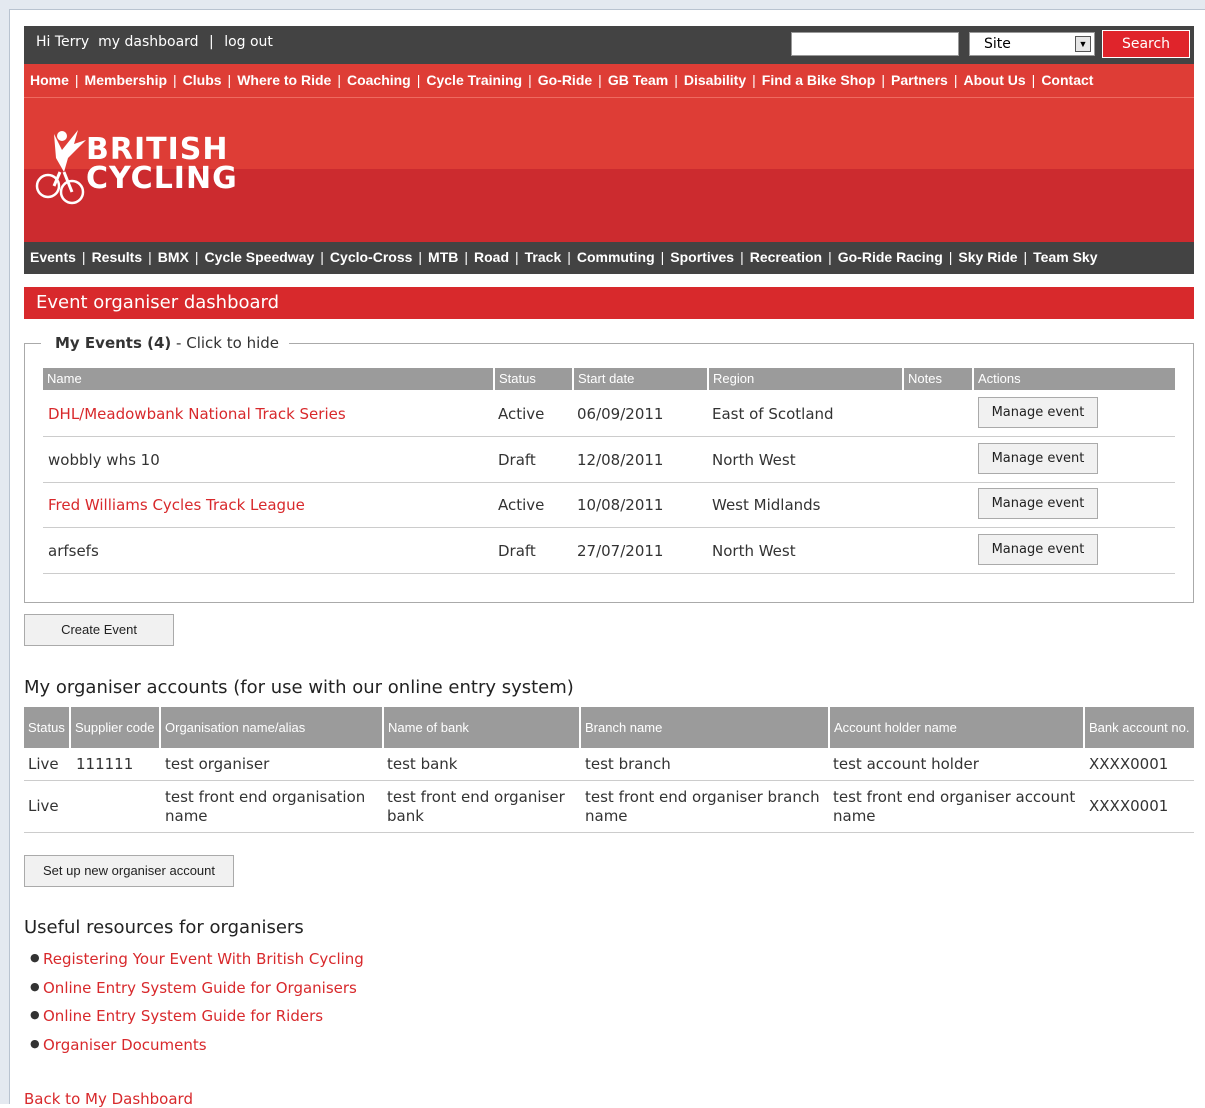 The image size is (1205, 1108). Describe the element at coordinates (200, 988) in the screenshot. I see `resource-link-guide-organisers: Online Entry System Guide for Organisers` at that location.